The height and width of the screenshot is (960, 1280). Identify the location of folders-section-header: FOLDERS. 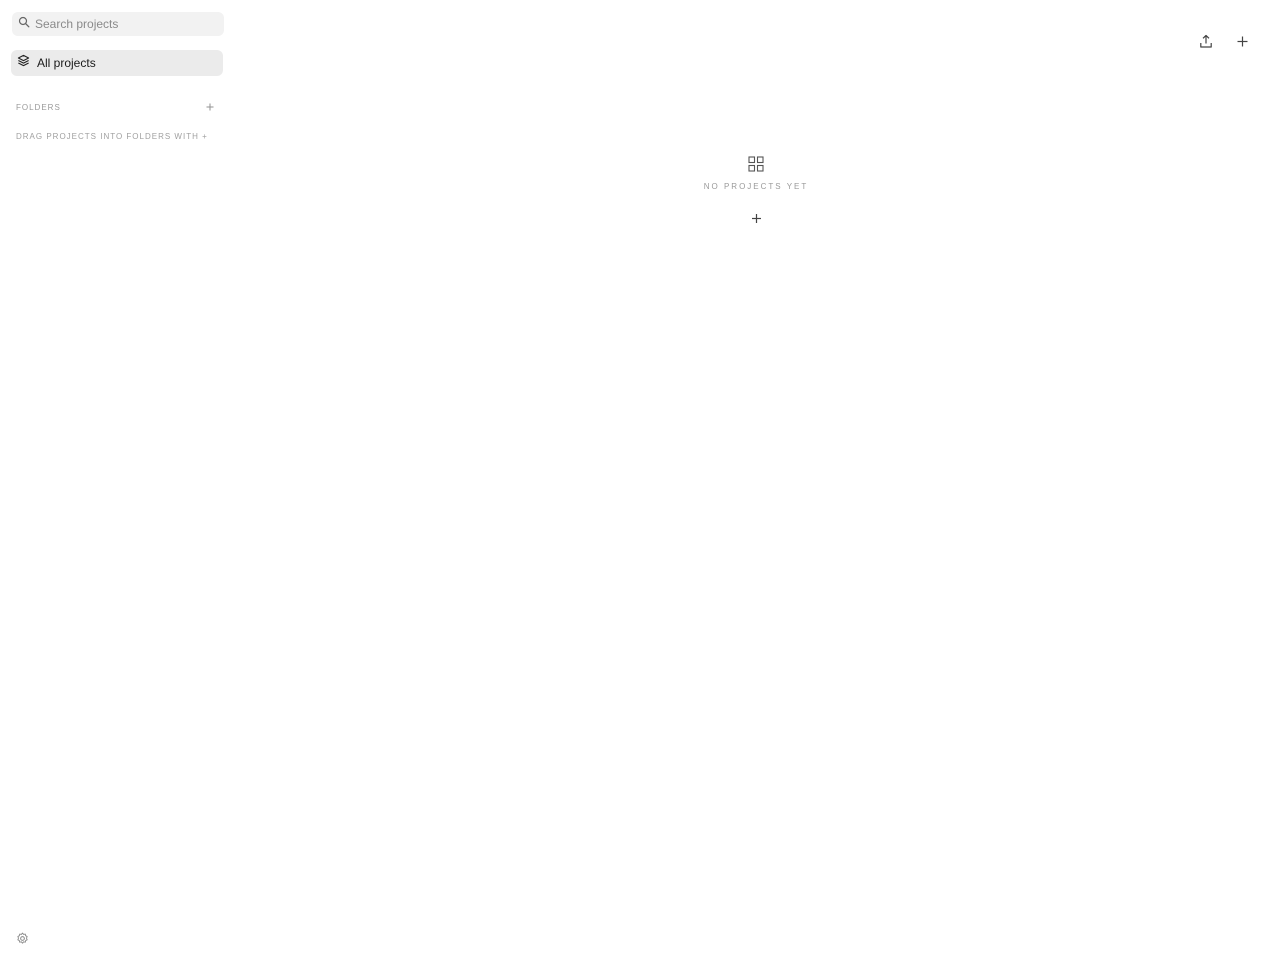
(116, 107).